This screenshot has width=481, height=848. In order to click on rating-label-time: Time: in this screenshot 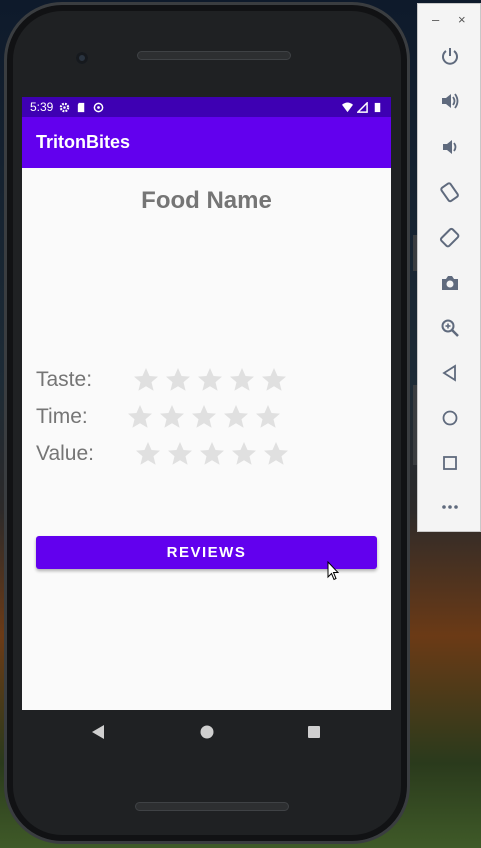, I will do `click(62, 416)`.